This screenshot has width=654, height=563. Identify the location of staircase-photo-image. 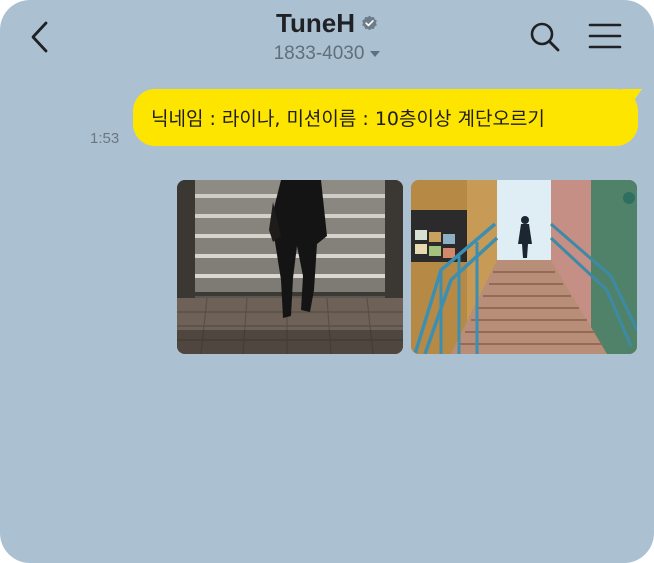
(524, 267).